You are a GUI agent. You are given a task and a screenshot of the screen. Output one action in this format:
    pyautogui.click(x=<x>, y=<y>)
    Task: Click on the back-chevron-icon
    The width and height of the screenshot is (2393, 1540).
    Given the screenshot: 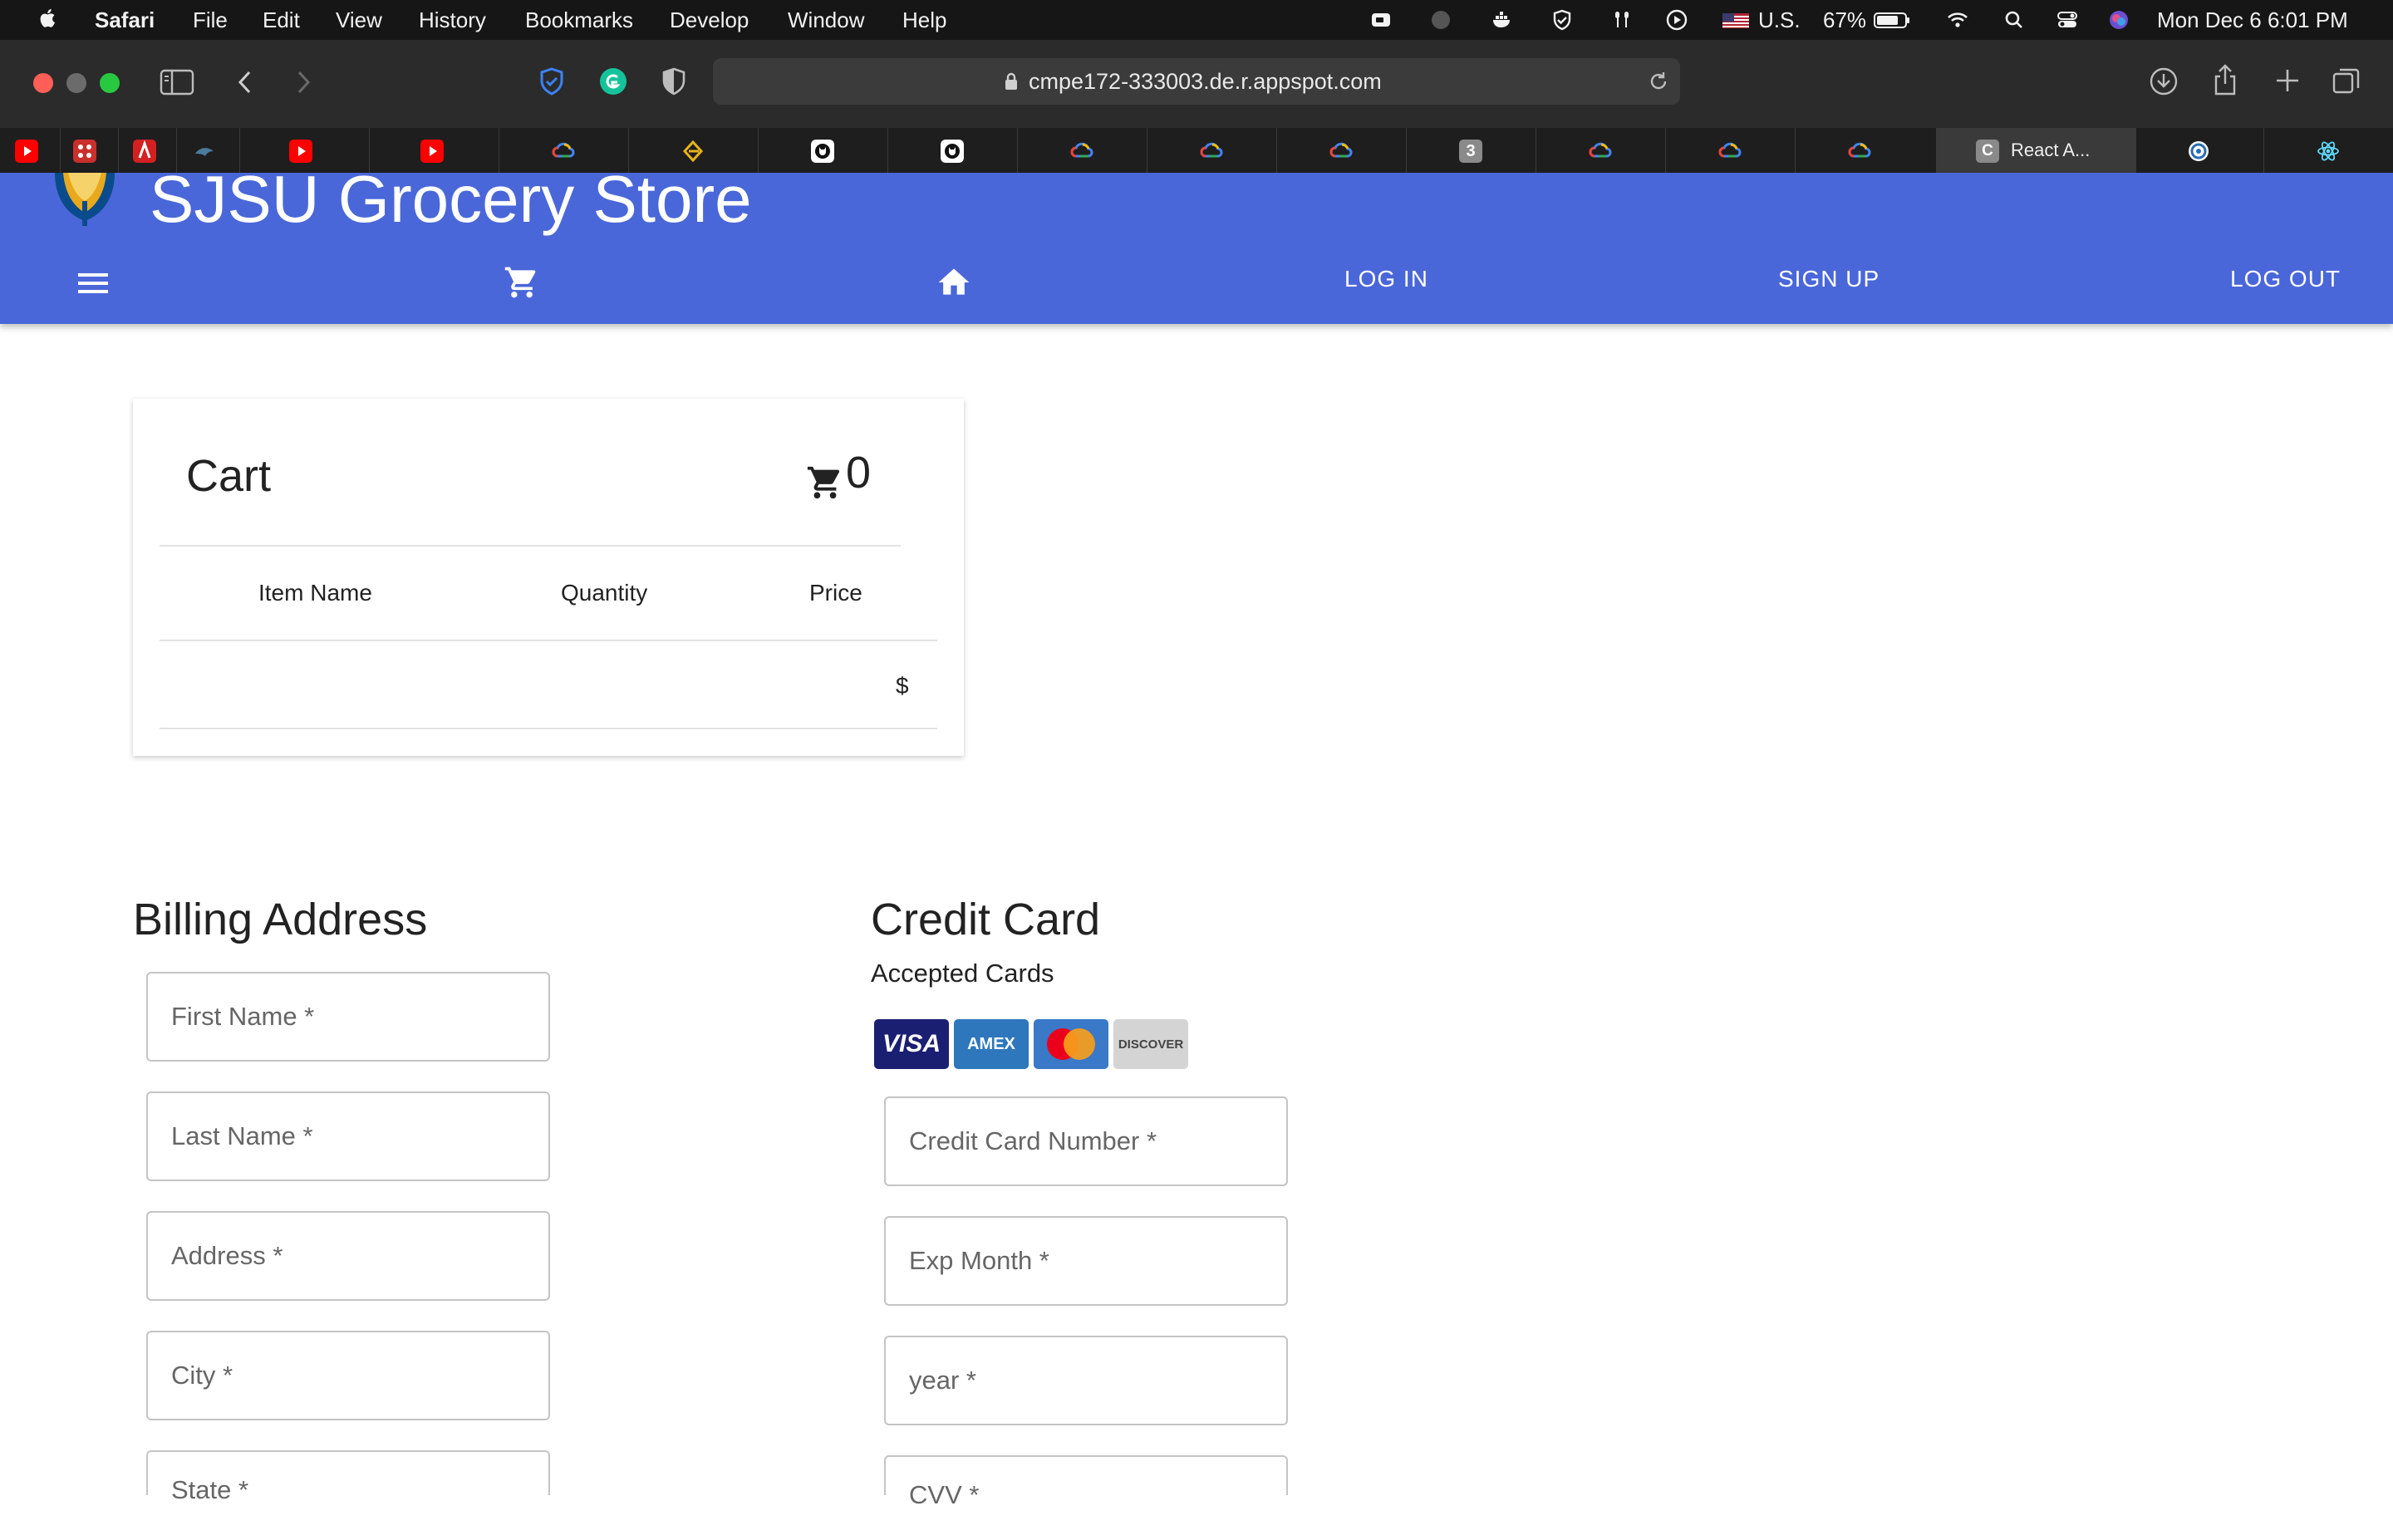 What is the action you would take?
    pyautogui.click(x=244, y=82)
    